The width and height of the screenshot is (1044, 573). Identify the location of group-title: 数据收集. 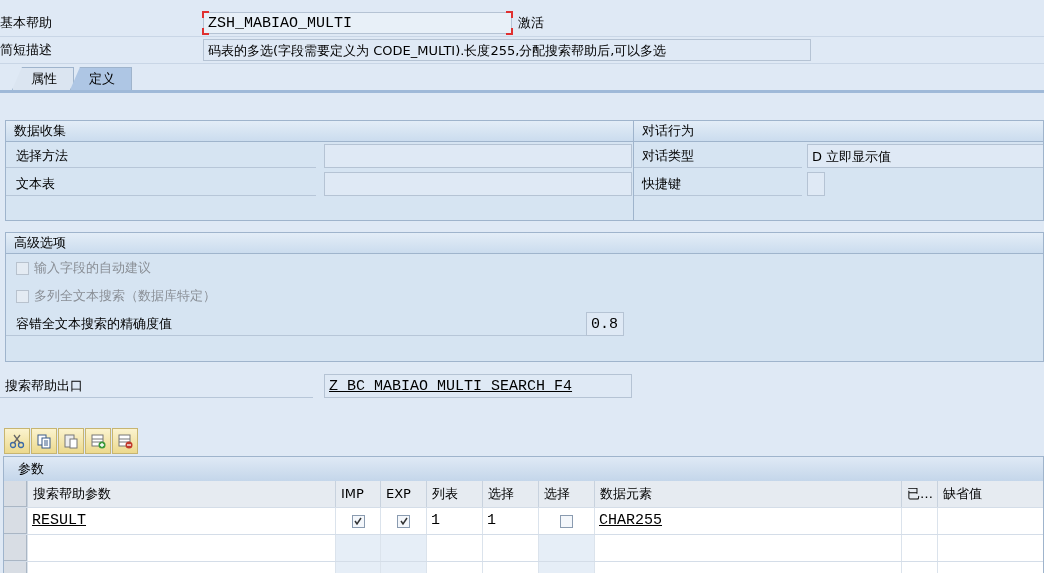
(319, 131).